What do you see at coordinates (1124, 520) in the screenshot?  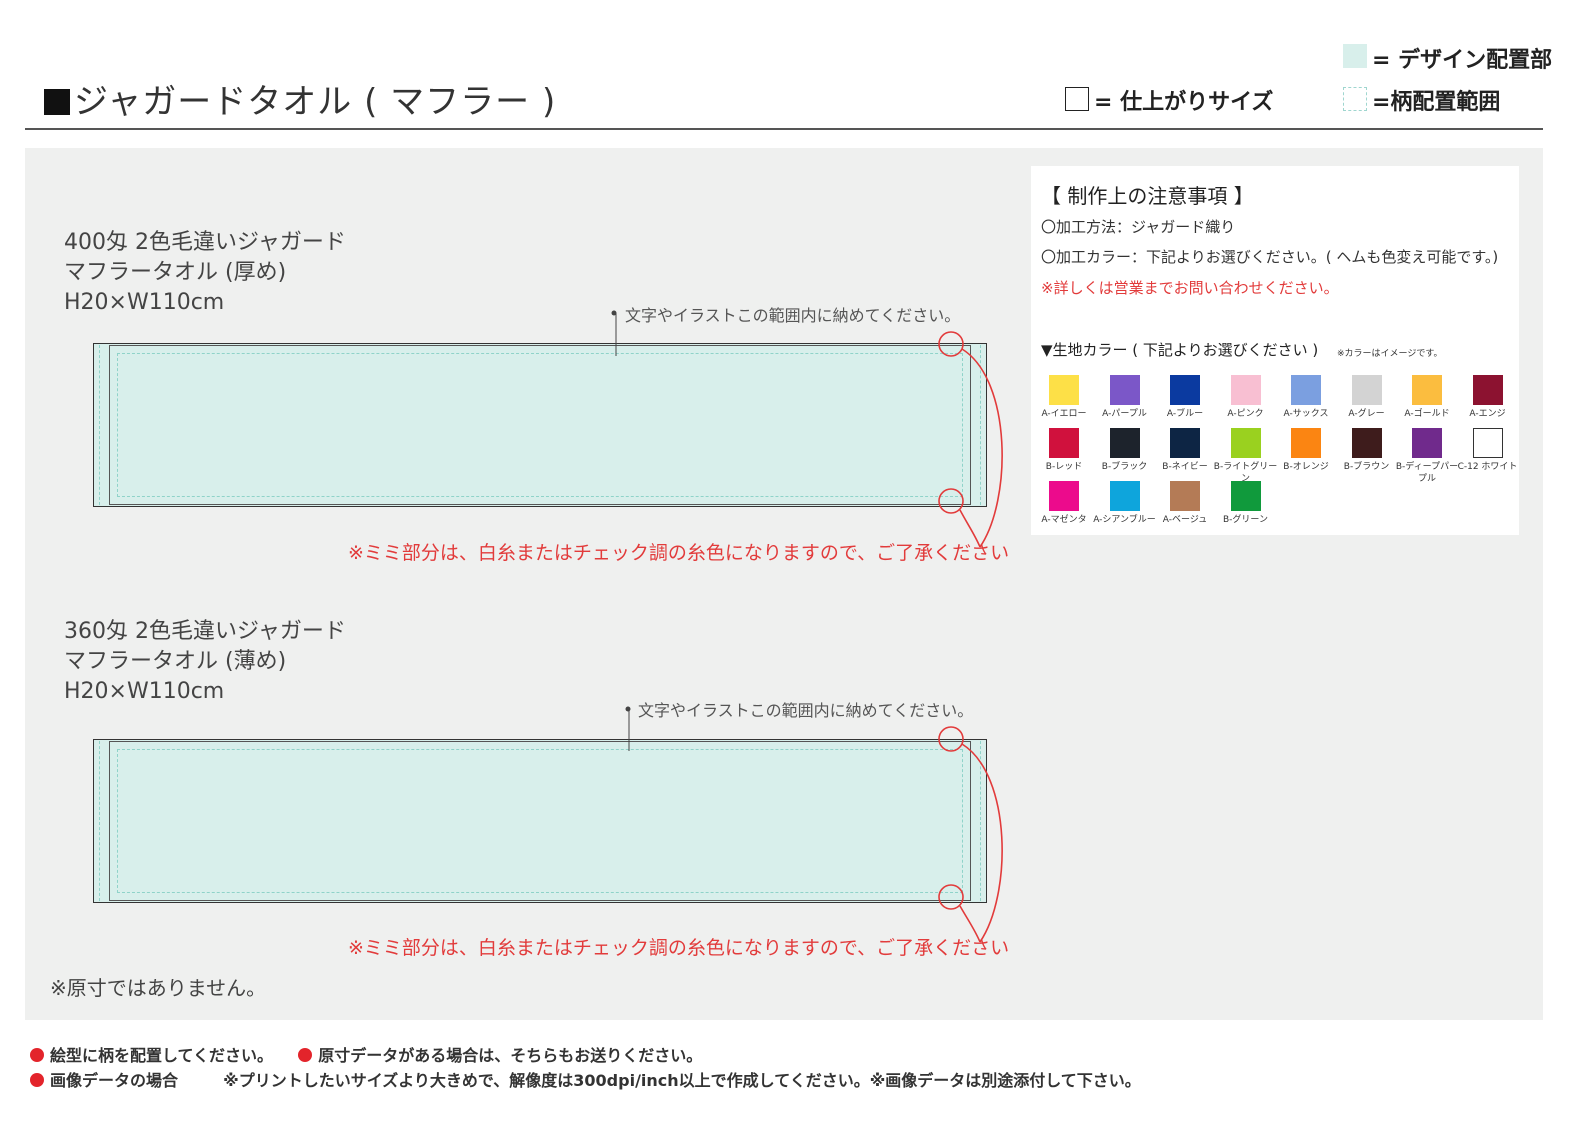 I see `color-swatch-label: A-シアンブルー` at bounding box center [1124, 520].